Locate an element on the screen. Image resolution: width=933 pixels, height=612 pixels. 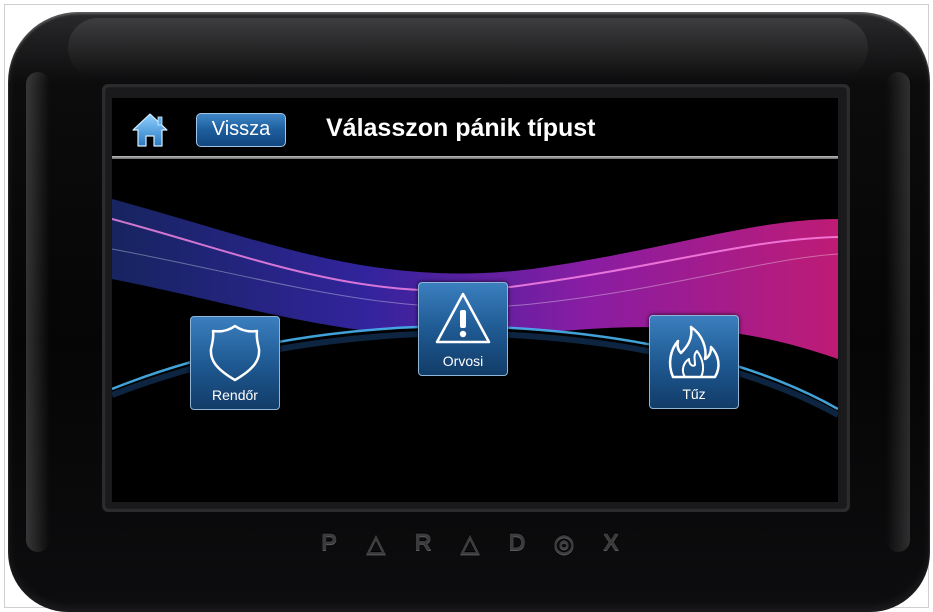
brand-letter: ◎ is located at coordinates (565, 543).